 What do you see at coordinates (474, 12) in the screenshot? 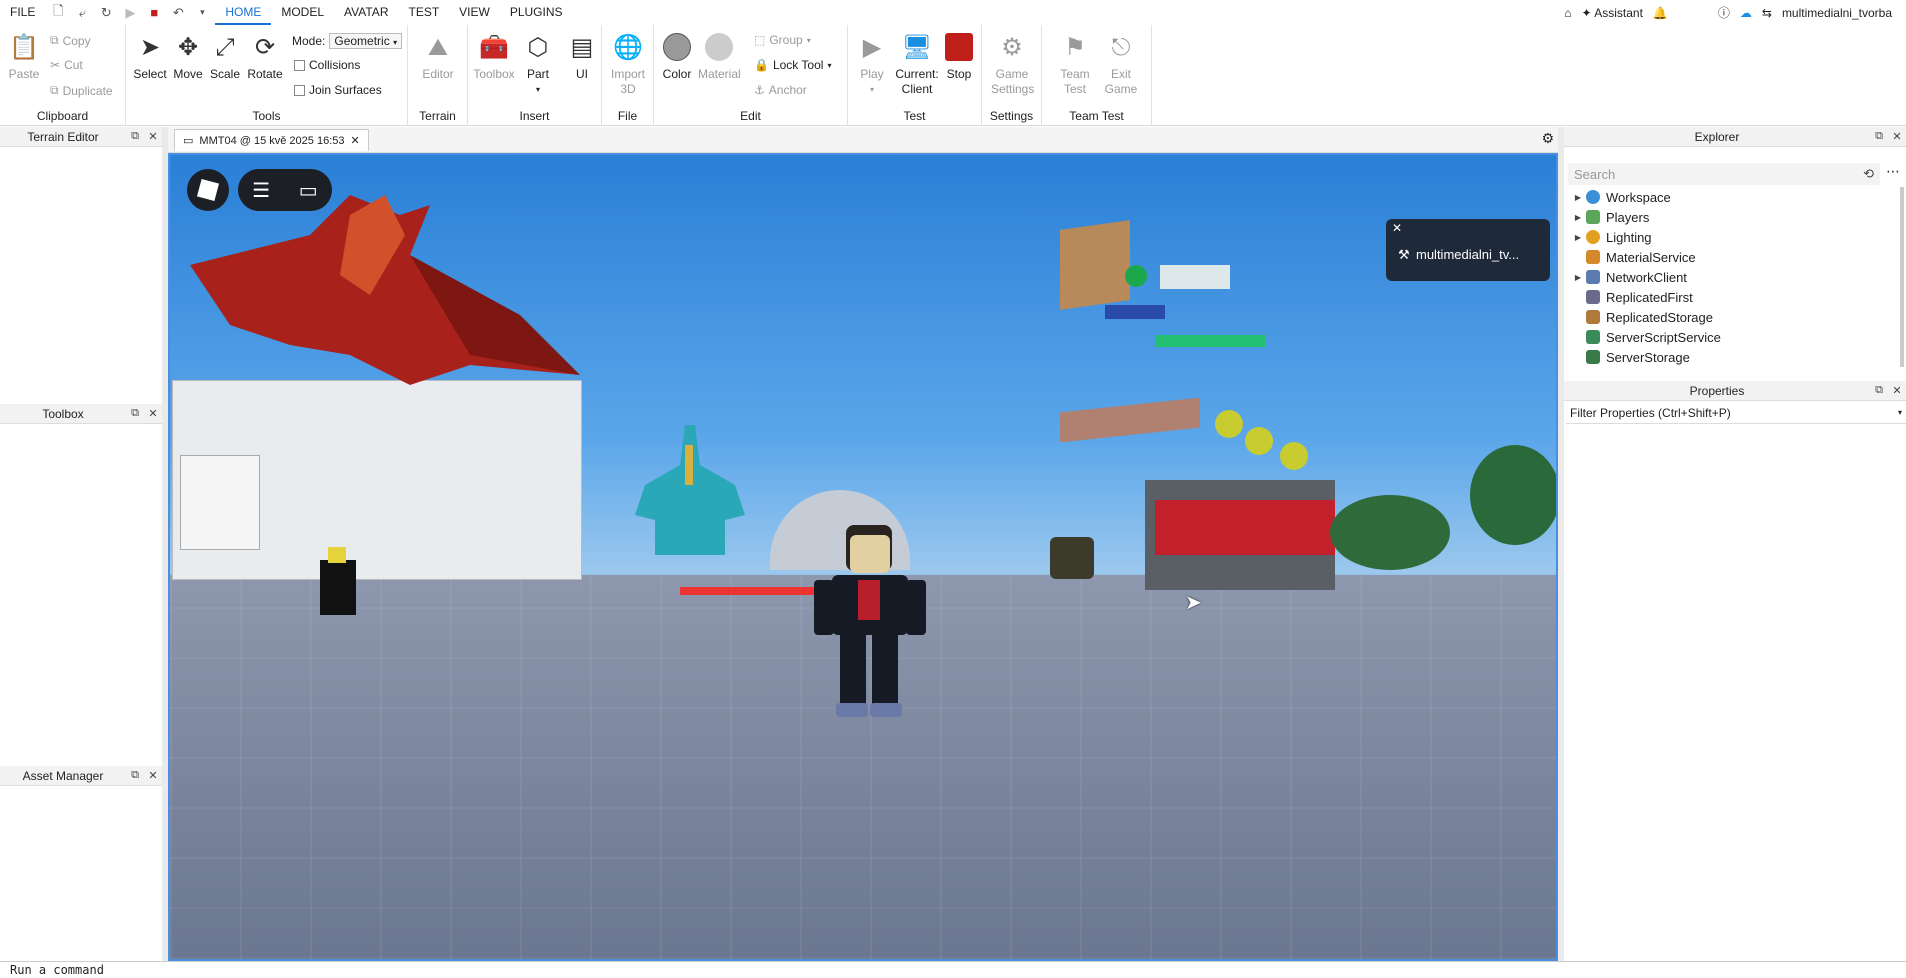
I see `tab-view: VIEW` at bounding box center [474, 12].